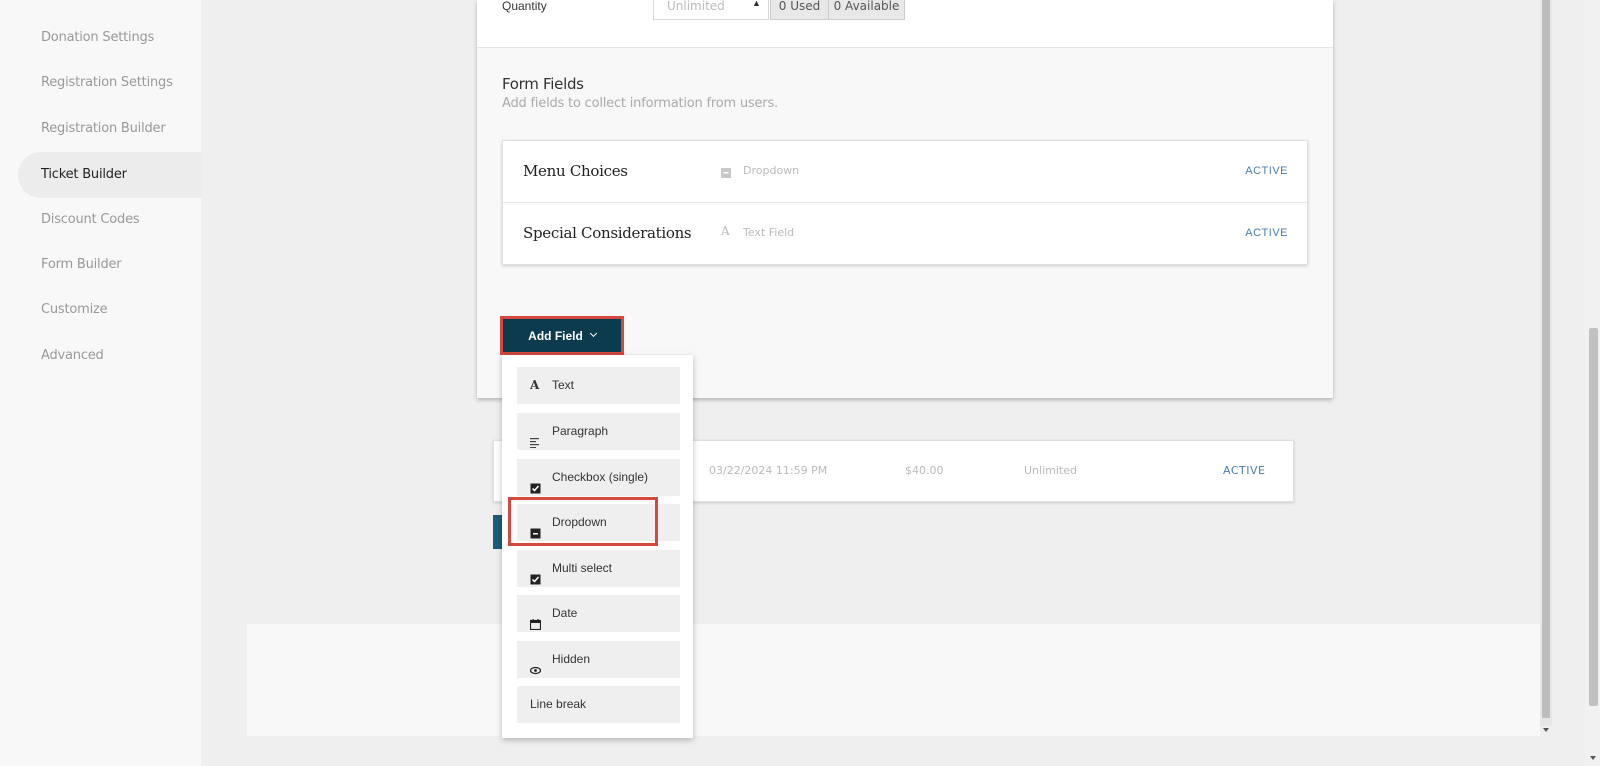  I want to click on ticket-status: ACTIVE, so click(1244, 470).